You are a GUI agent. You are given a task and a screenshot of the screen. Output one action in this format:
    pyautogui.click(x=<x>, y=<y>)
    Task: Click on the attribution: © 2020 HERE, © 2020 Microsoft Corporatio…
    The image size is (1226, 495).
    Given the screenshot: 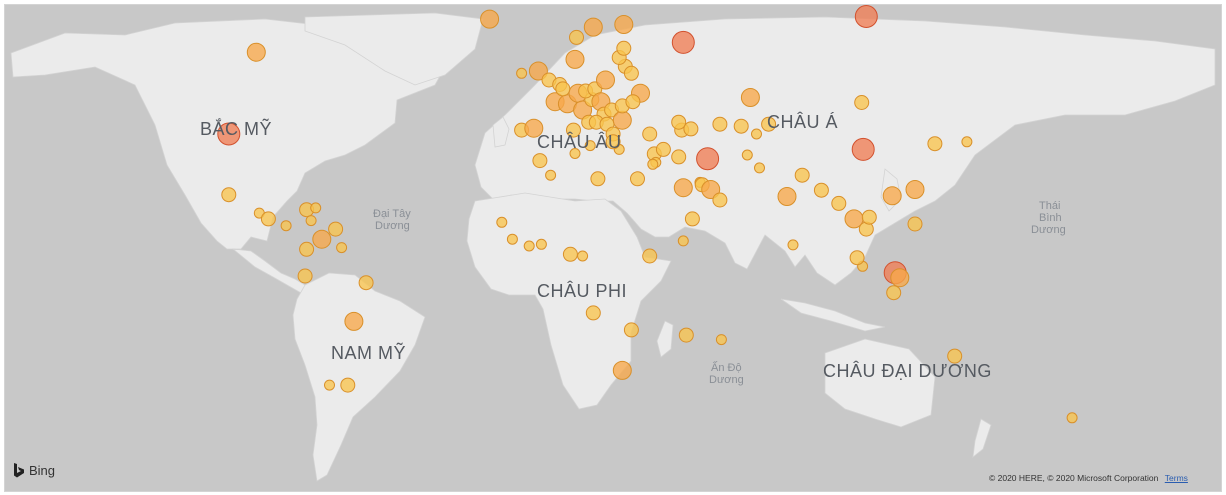 What is the action you would take?
    pyautogui.click(x=1088, y=478)
    